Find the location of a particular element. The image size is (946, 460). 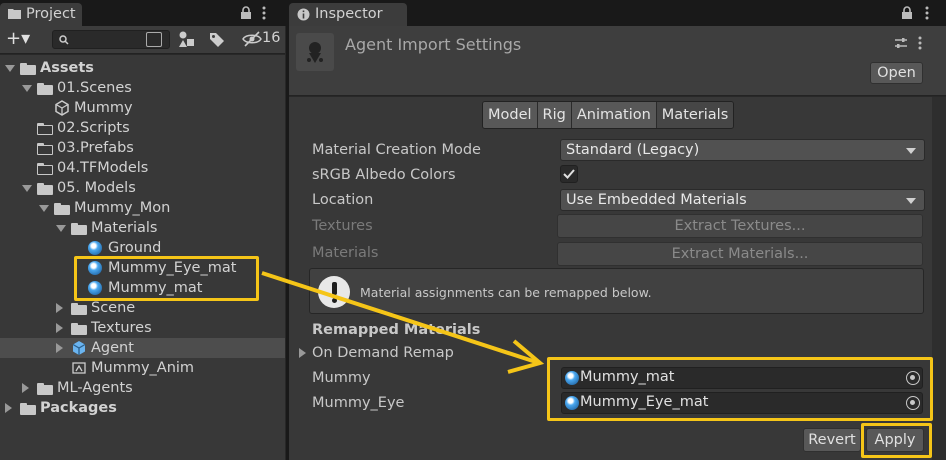

tree-item-mummy: Mummy is located at coordinates (142, 108).